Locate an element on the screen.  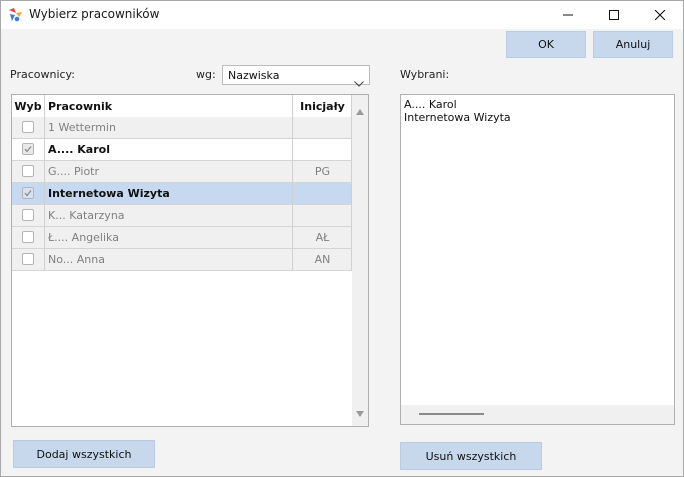
column-header-select: Wyb is located at coordinates (28, 106).